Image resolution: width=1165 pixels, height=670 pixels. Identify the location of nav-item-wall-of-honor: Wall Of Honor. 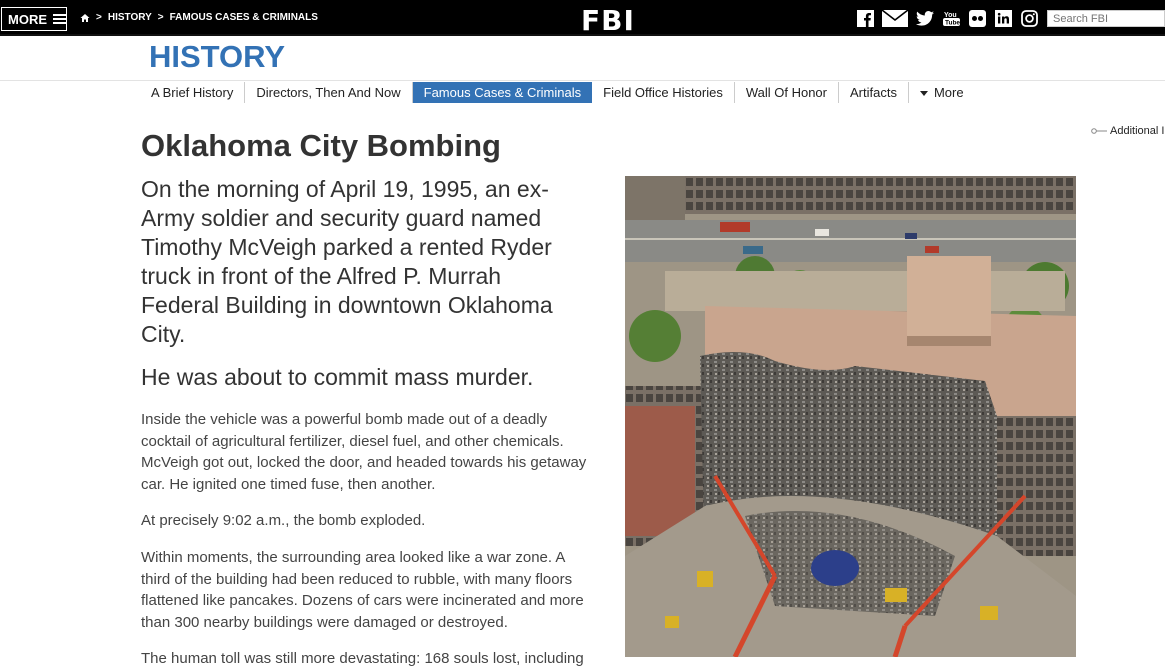
(787, 92).